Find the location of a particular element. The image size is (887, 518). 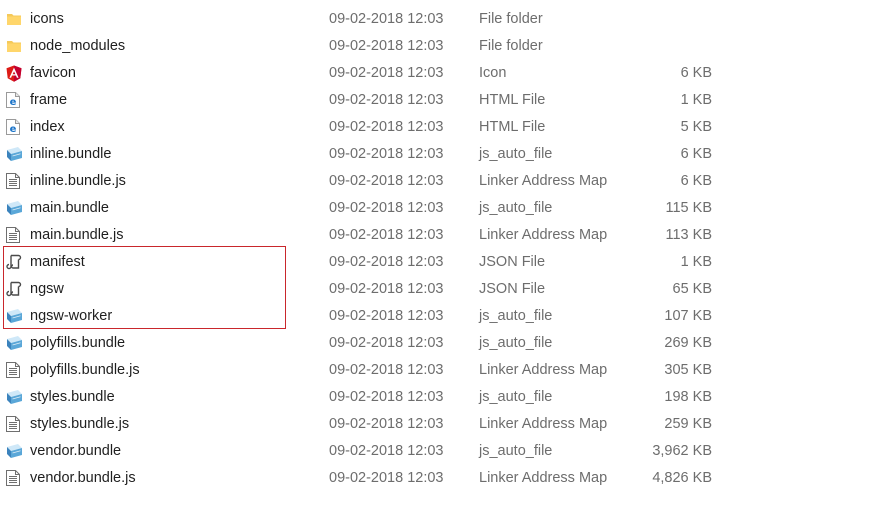

file-size: 107 KB is located at coordinates (688, 316).